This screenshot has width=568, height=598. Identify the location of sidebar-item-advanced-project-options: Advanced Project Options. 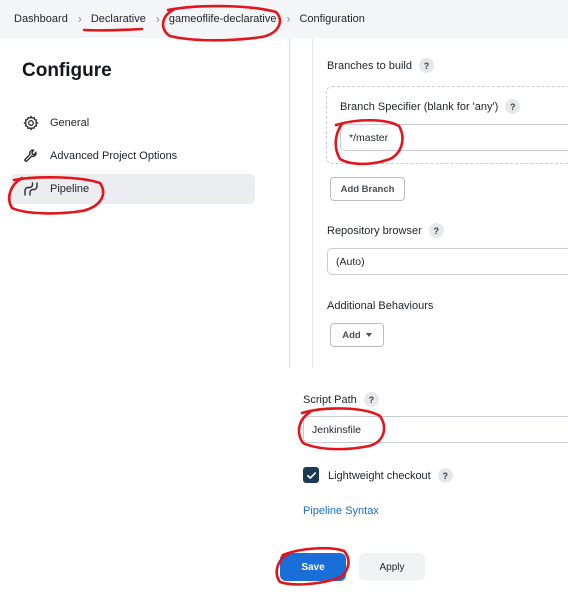
(132, 156).